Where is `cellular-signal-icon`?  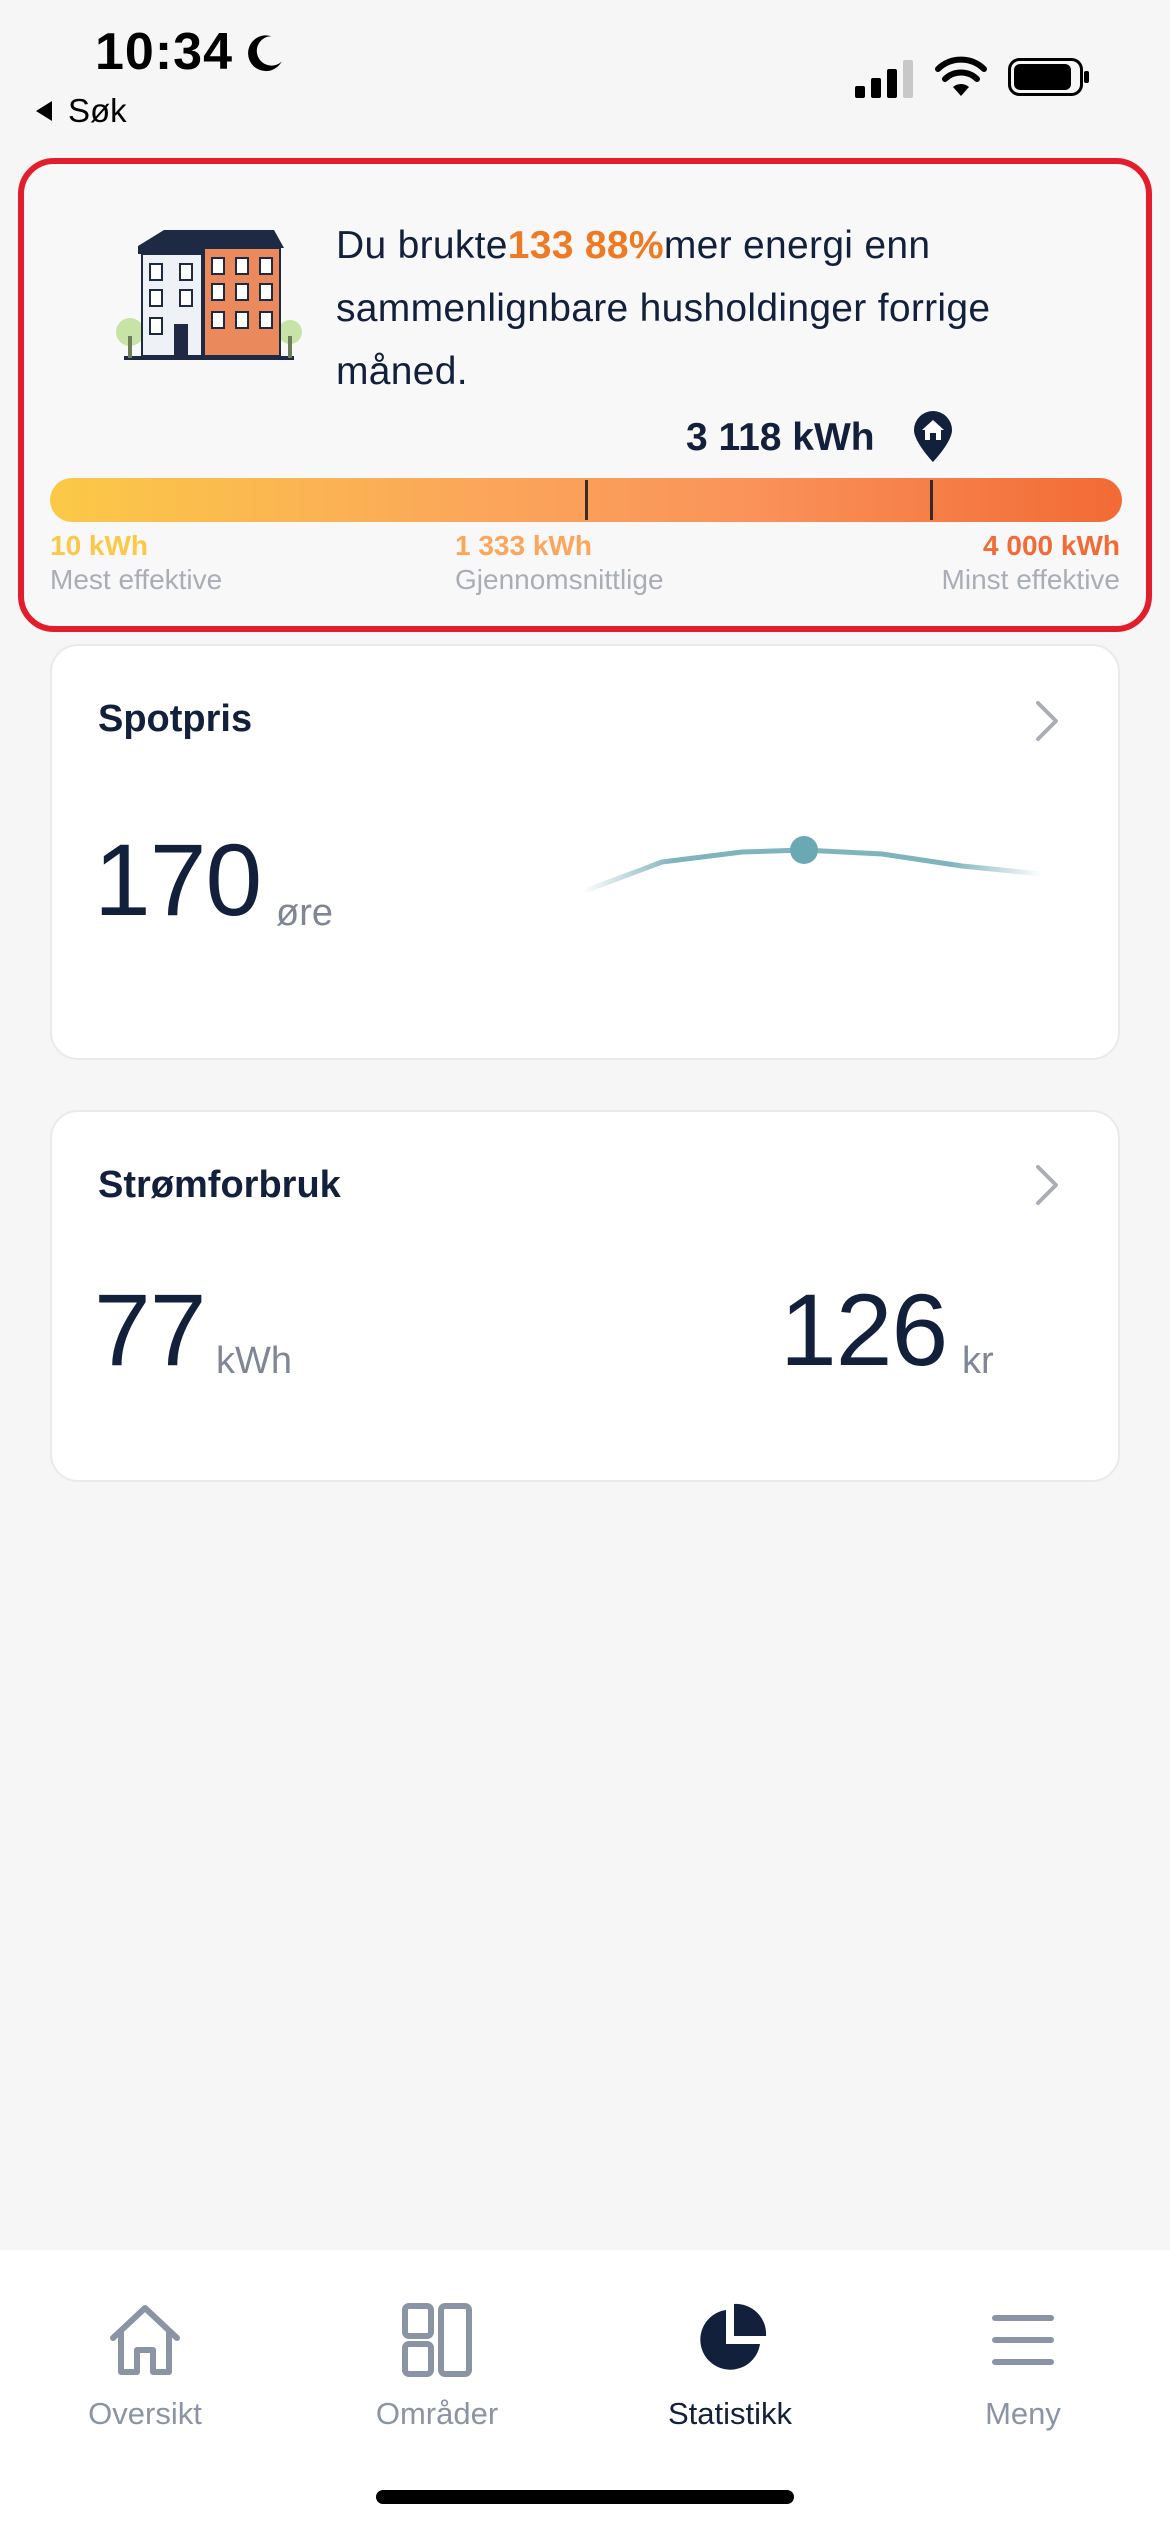
cellular-signal-icon is located at coordinates (884, 79).